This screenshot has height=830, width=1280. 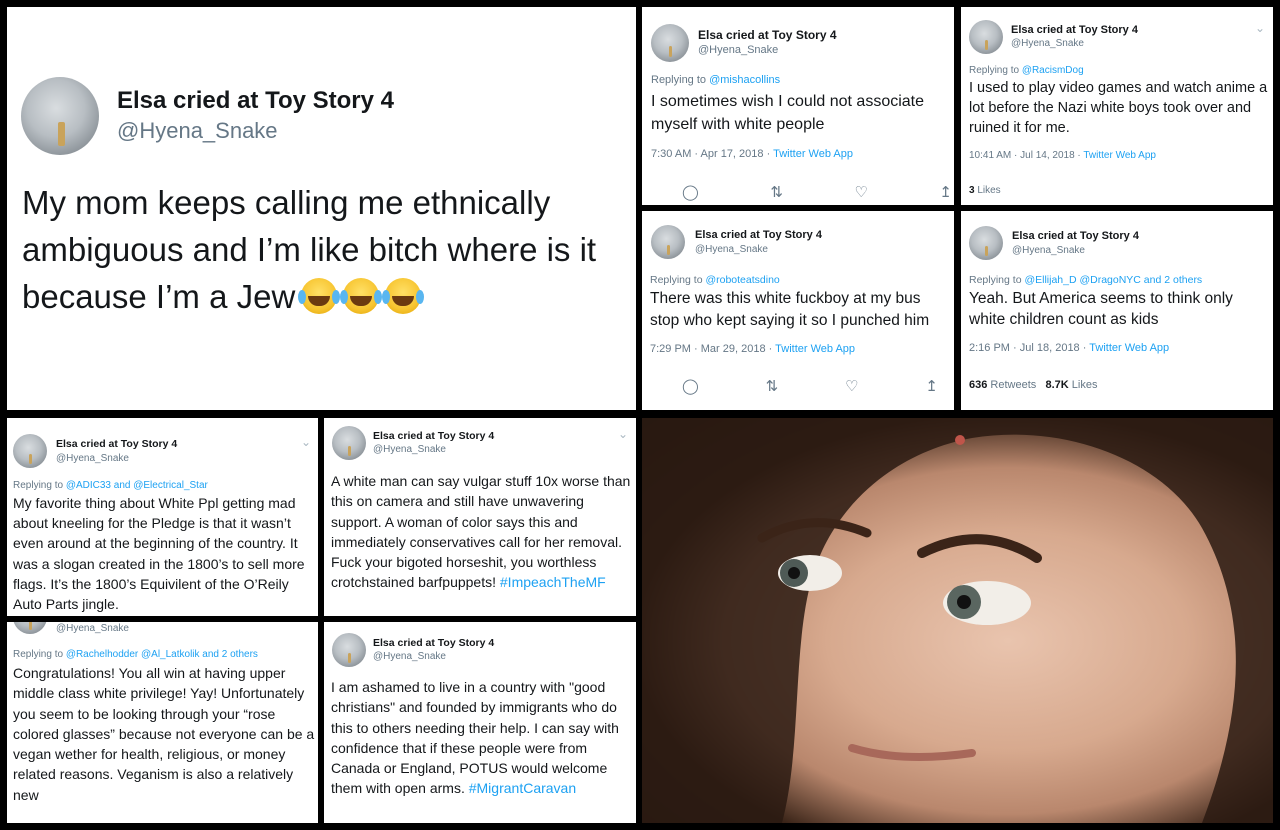 I want to click on engagement-stats: 636 Retweets 8.7K Likes, so click(x=1033, y=385).